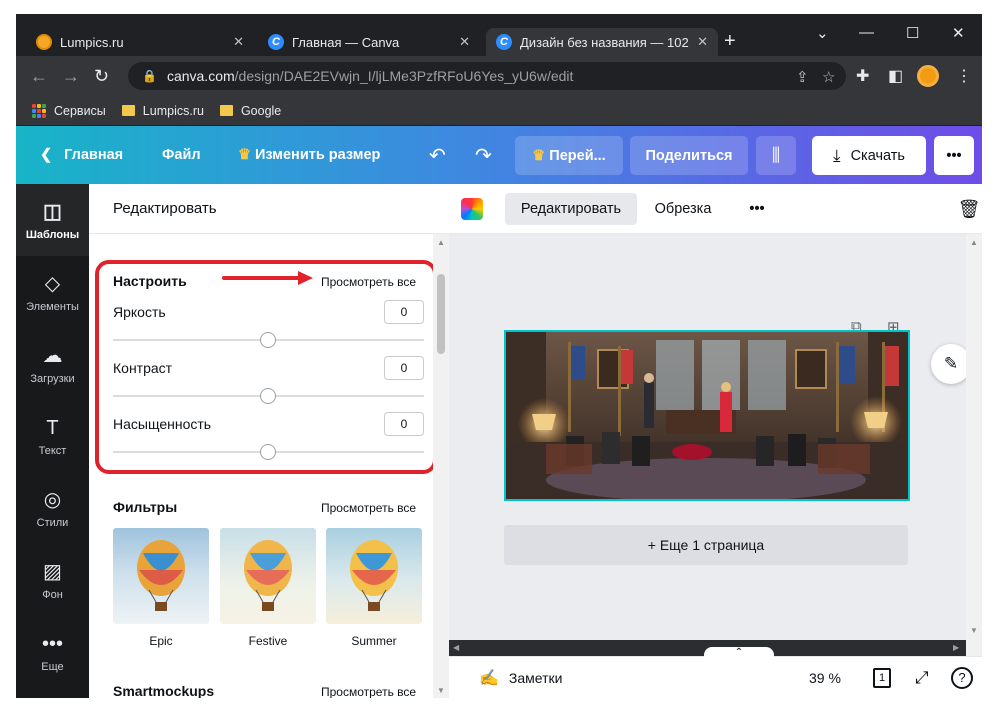  What do you see at coordinates (706, 545) in the screenshot?
I see `add-page-button: + Еще 1 страница` at bounding box center [706, 545].